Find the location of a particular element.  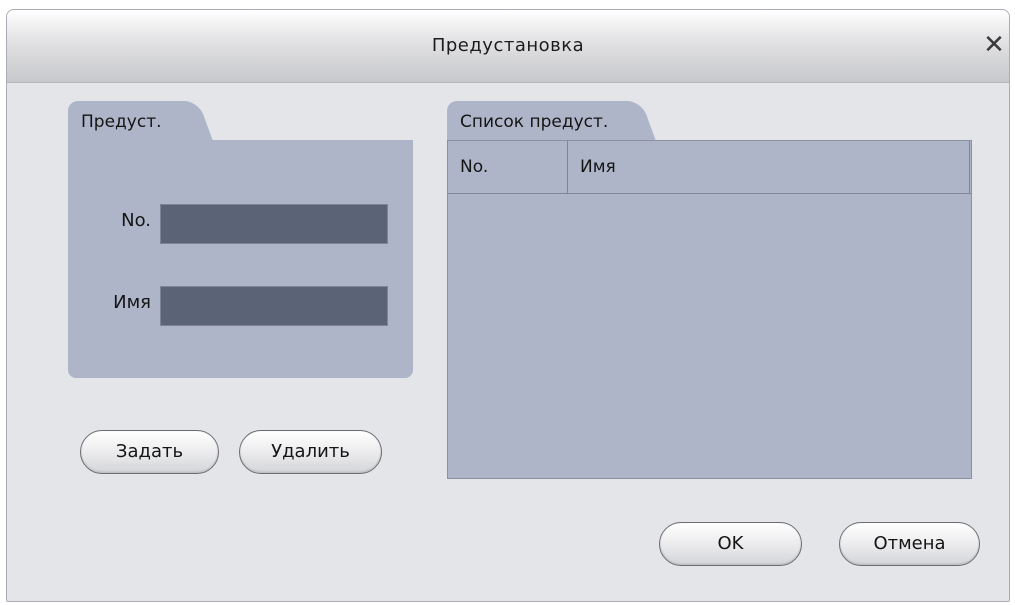

cancel-button: Отмена is located at coordinates (909, 544).